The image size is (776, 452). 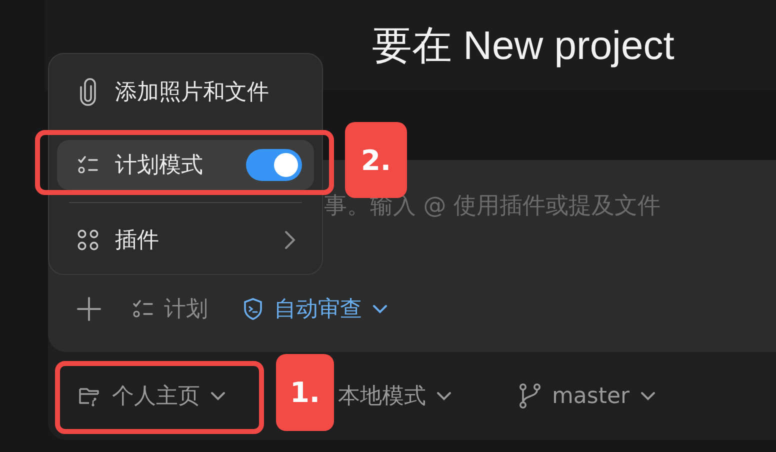 I want to click on menu-item: 添加照片和文件, so click(x=185, y=92).